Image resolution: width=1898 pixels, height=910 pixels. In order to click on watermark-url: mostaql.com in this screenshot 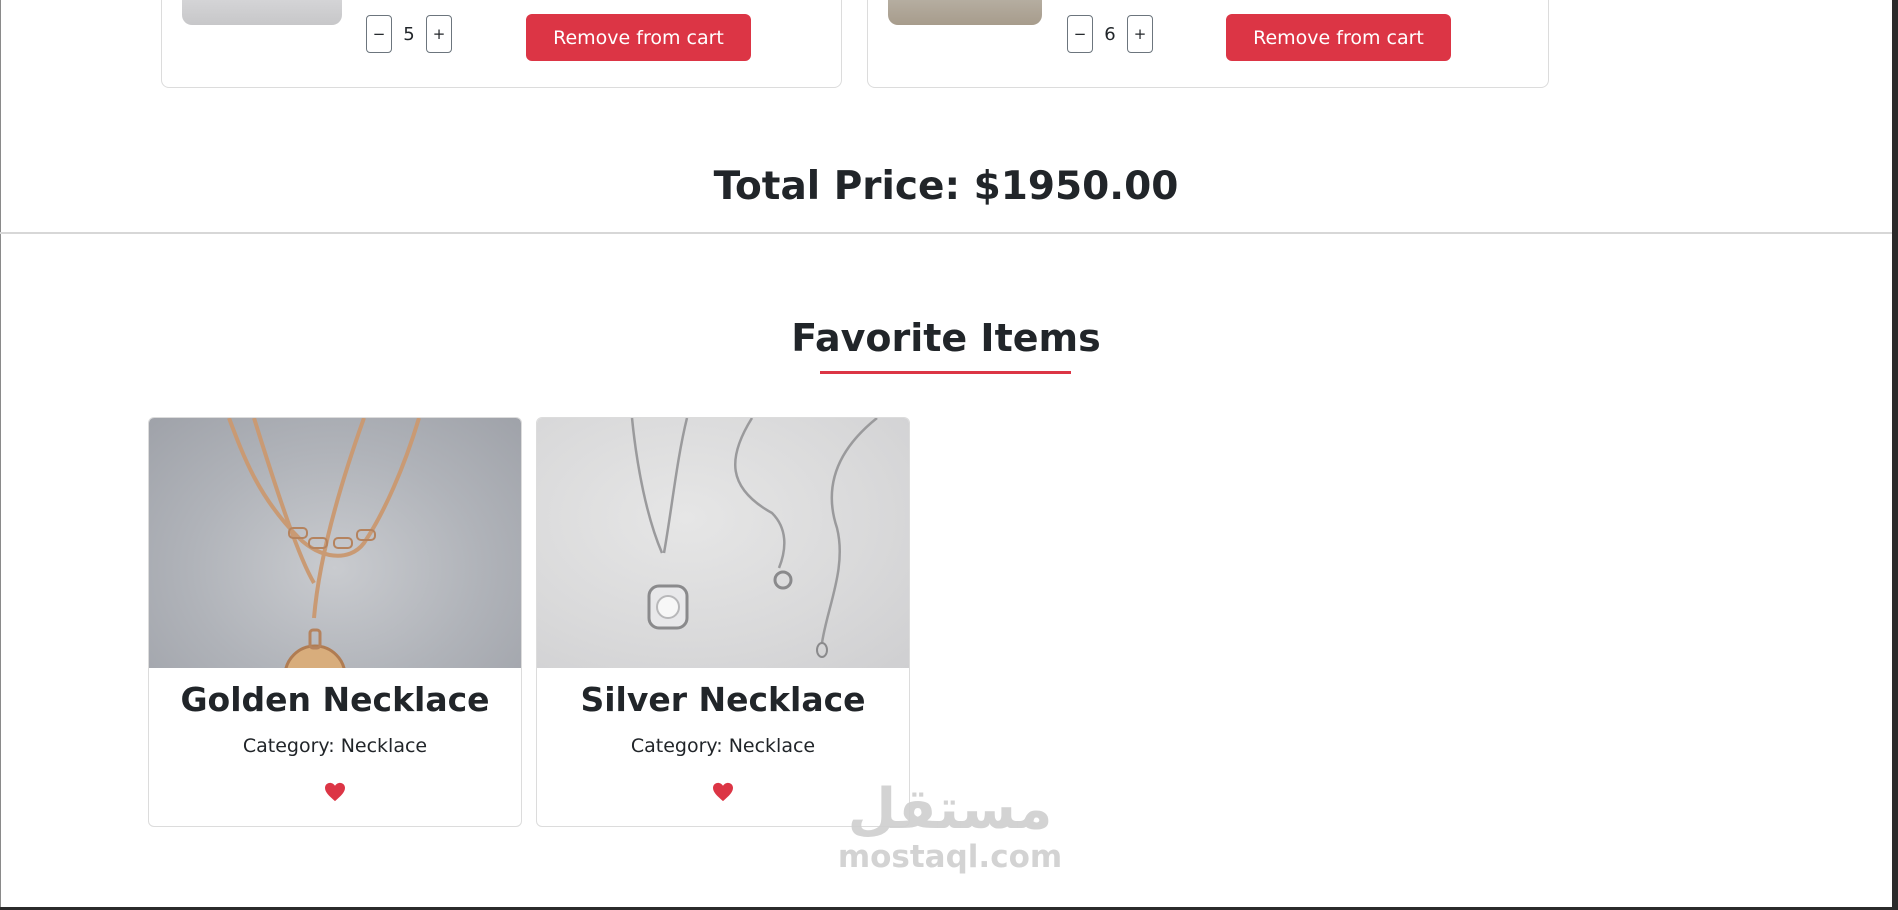, I will do `click(950, 857)`.